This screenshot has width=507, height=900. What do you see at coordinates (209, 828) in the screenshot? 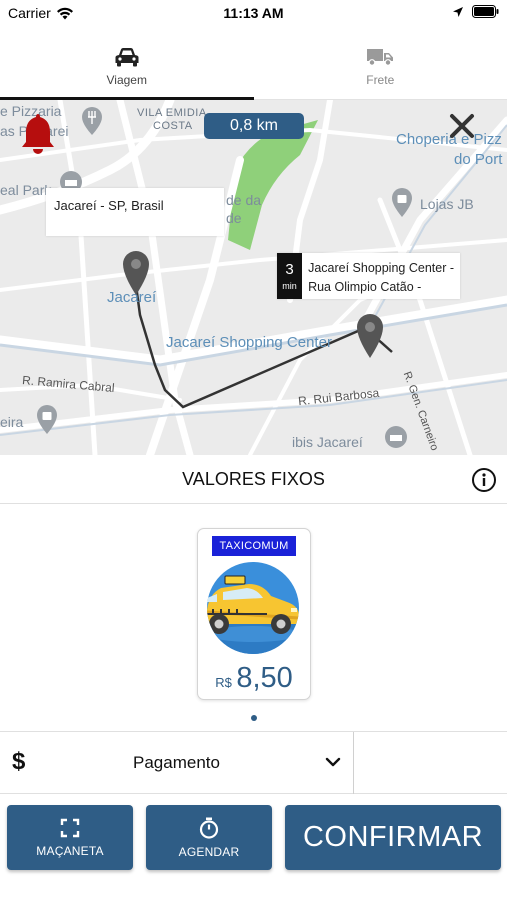
I see `stopwatch-icon` at bounding box center [209, 828].